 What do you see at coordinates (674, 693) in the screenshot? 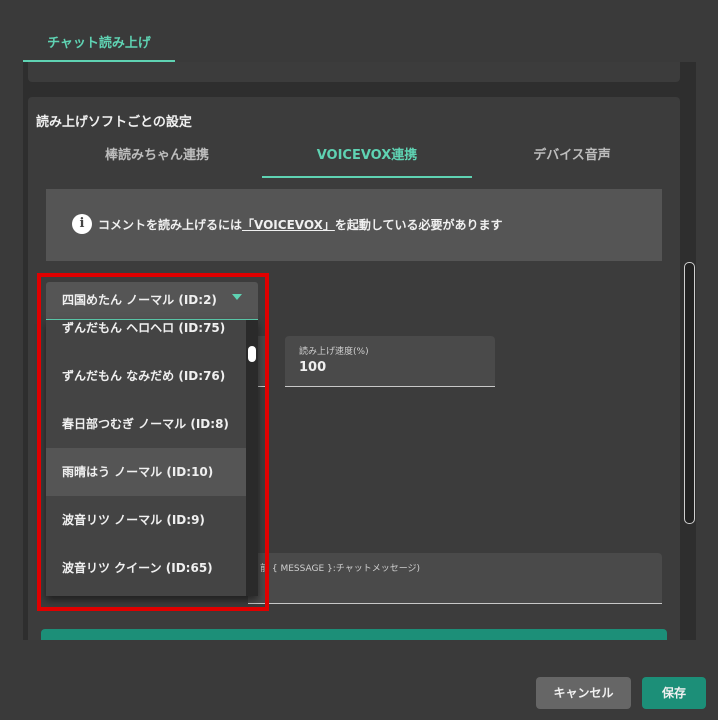
I see `save-button: 保存` at bounding box center [674, 693].